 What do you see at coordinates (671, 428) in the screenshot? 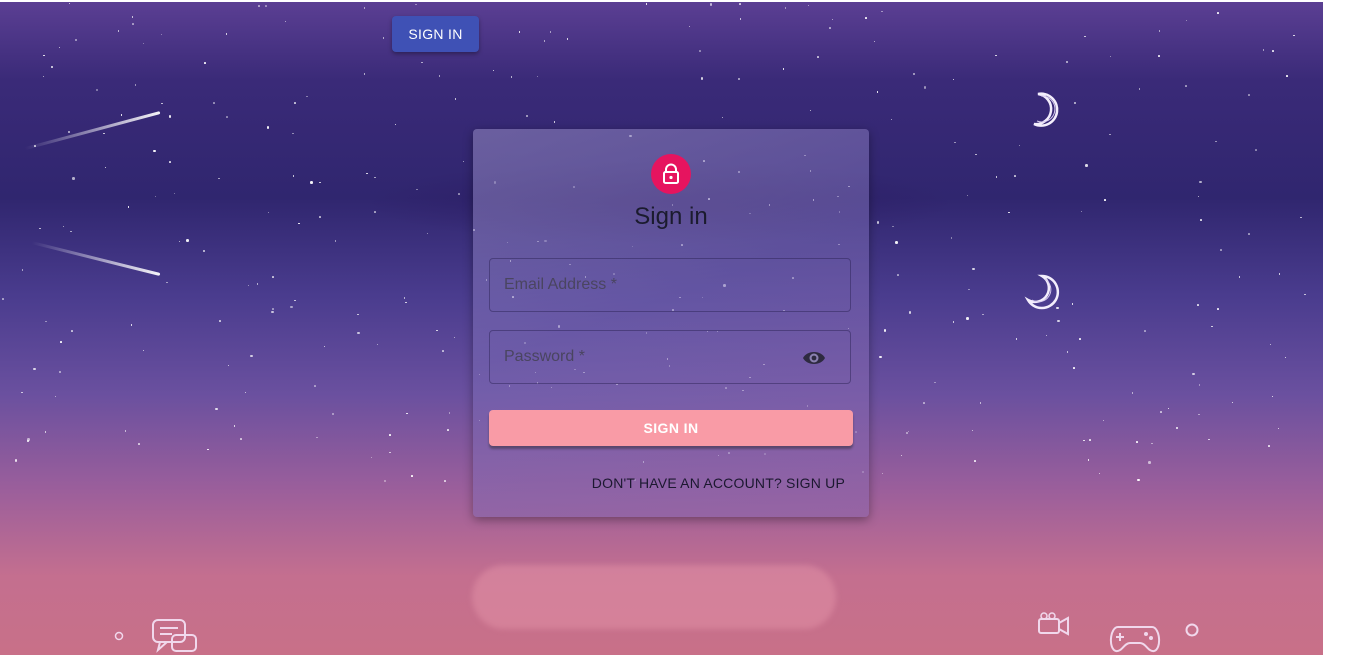
I see `sign-in-submit-button: SIGN IN` at bounding box center [671, 428].